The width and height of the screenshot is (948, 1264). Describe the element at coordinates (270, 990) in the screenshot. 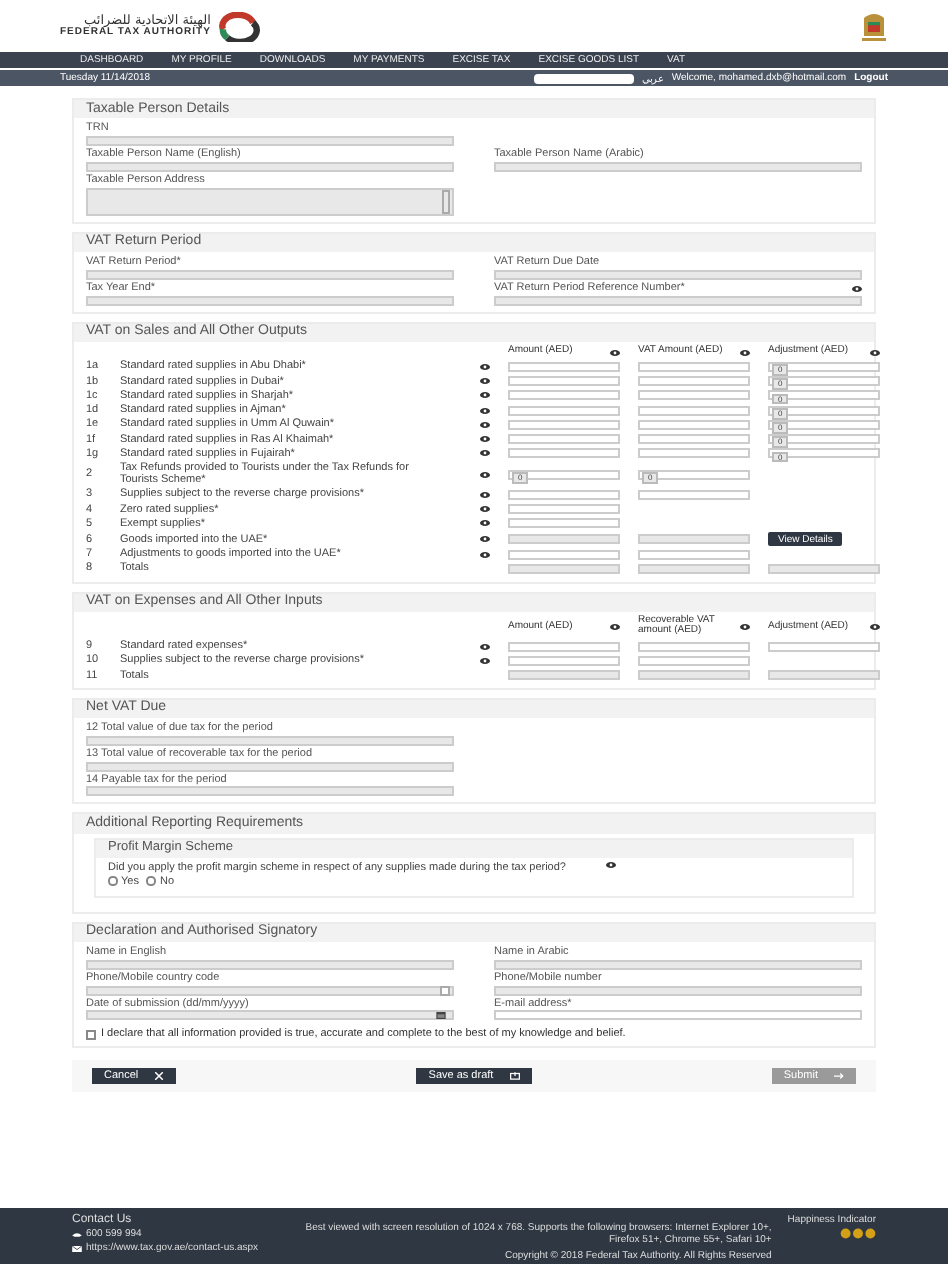

I see `dropdown-field` at that location.